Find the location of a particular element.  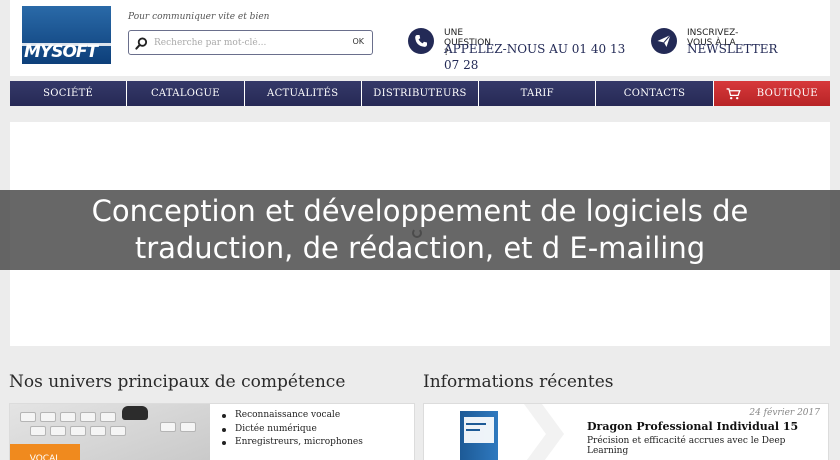

search-input is located at coordinates (244, 42).